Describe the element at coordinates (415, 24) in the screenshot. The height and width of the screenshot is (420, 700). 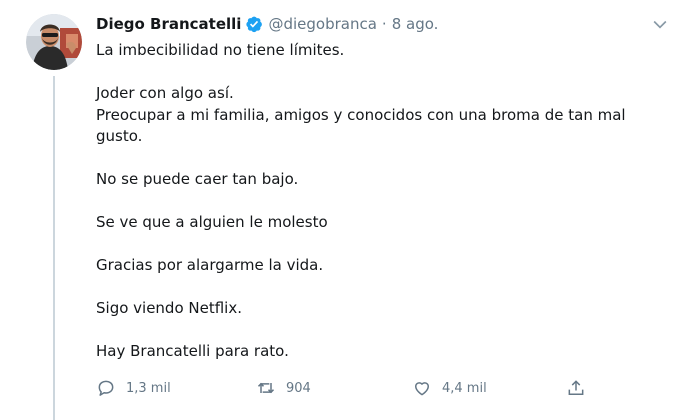
I see `tweet-date: 8 ago.` at that location.